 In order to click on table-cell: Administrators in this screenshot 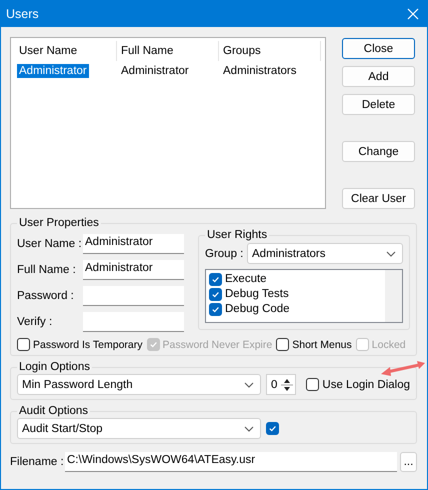, I will do `click(259, 71)`.